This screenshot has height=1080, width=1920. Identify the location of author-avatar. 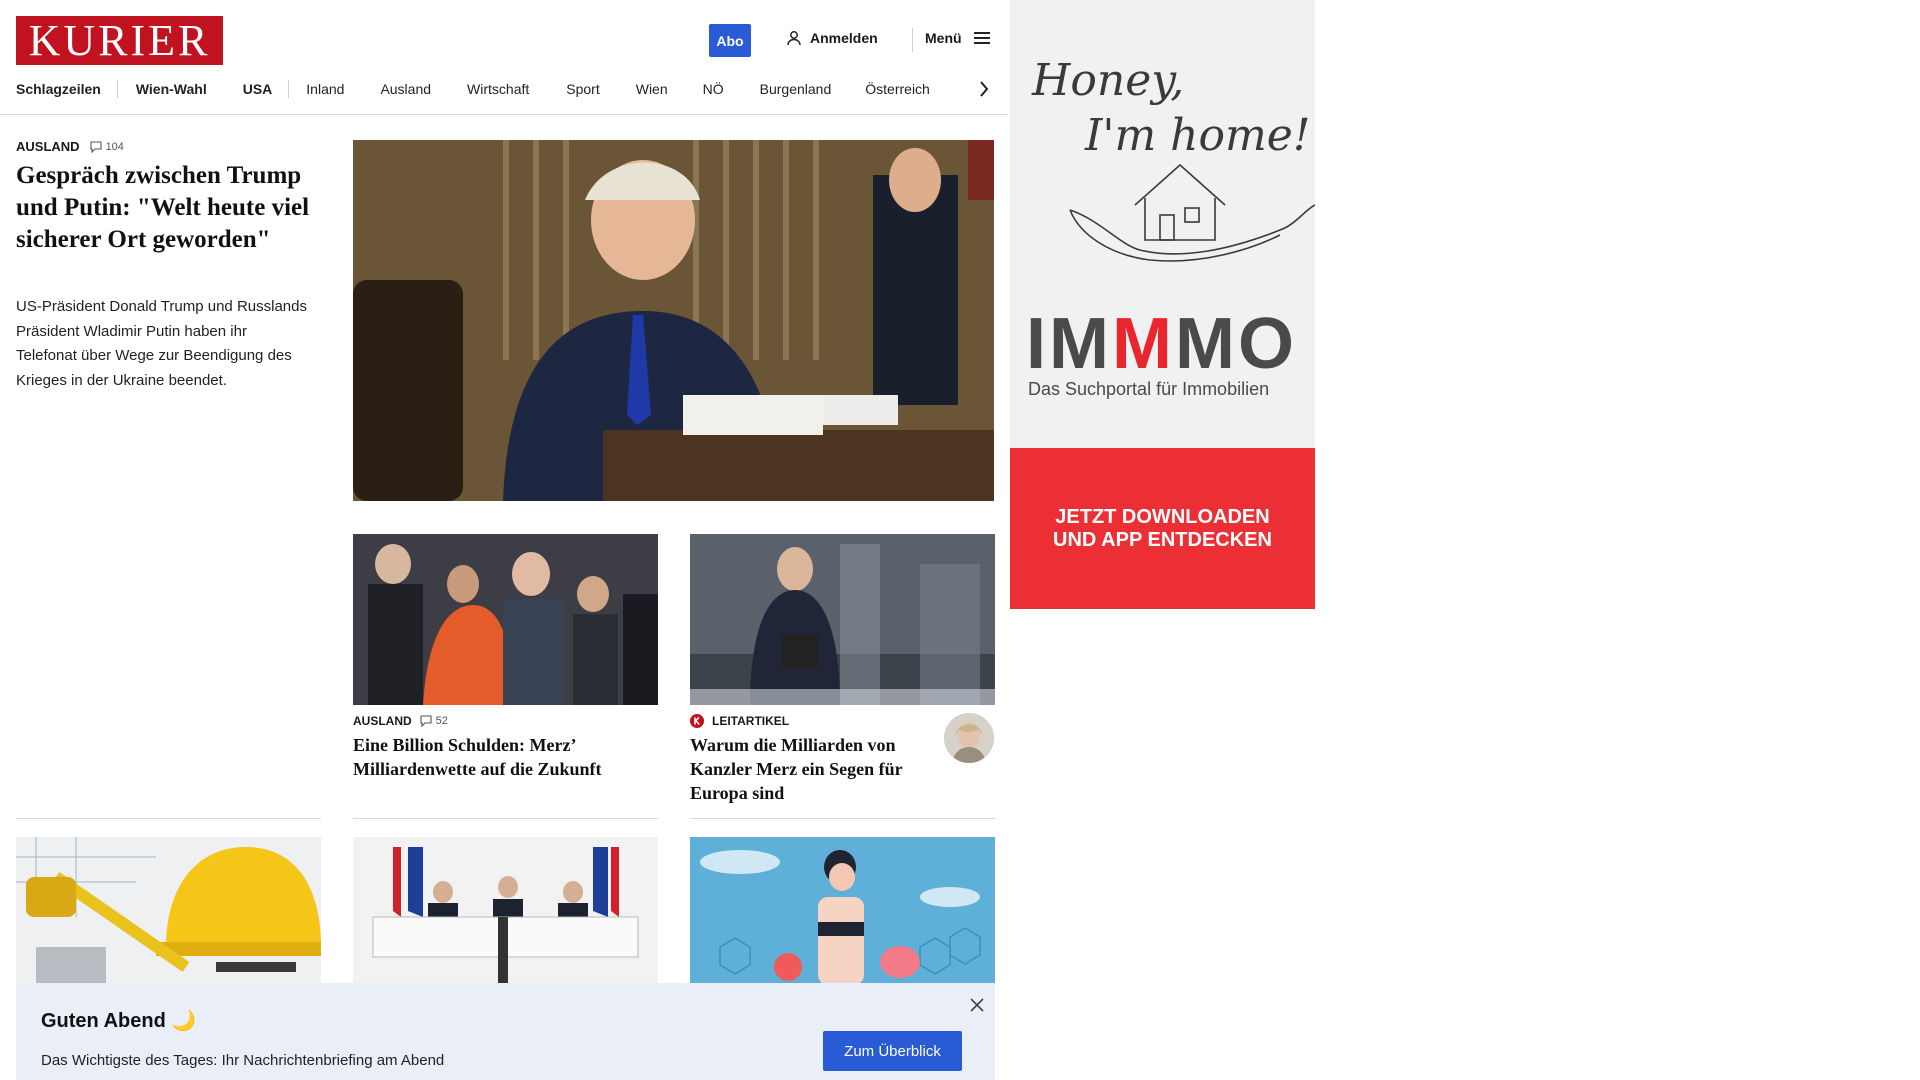
(969, 738).